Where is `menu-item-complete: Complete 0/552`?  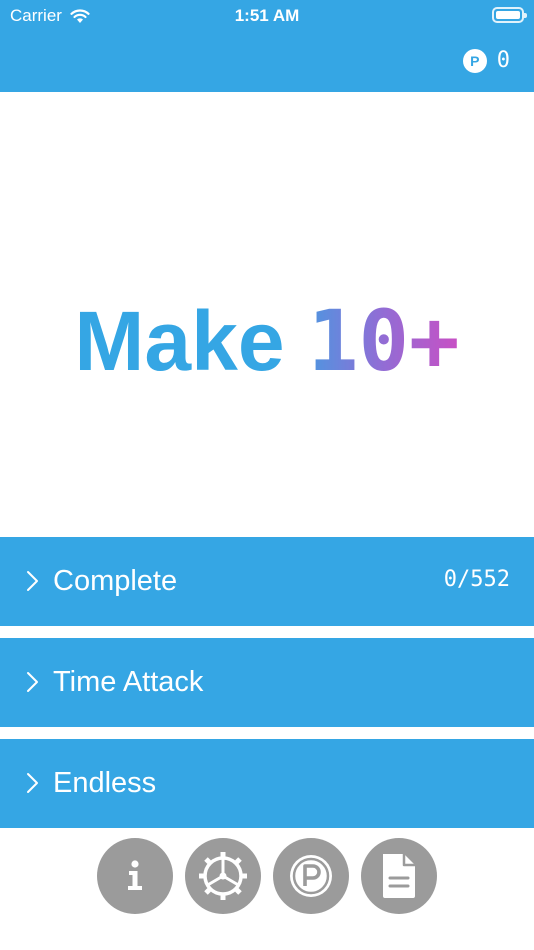 menu-item-complete: Complete 0/552 is located at coordinates (267, 581).